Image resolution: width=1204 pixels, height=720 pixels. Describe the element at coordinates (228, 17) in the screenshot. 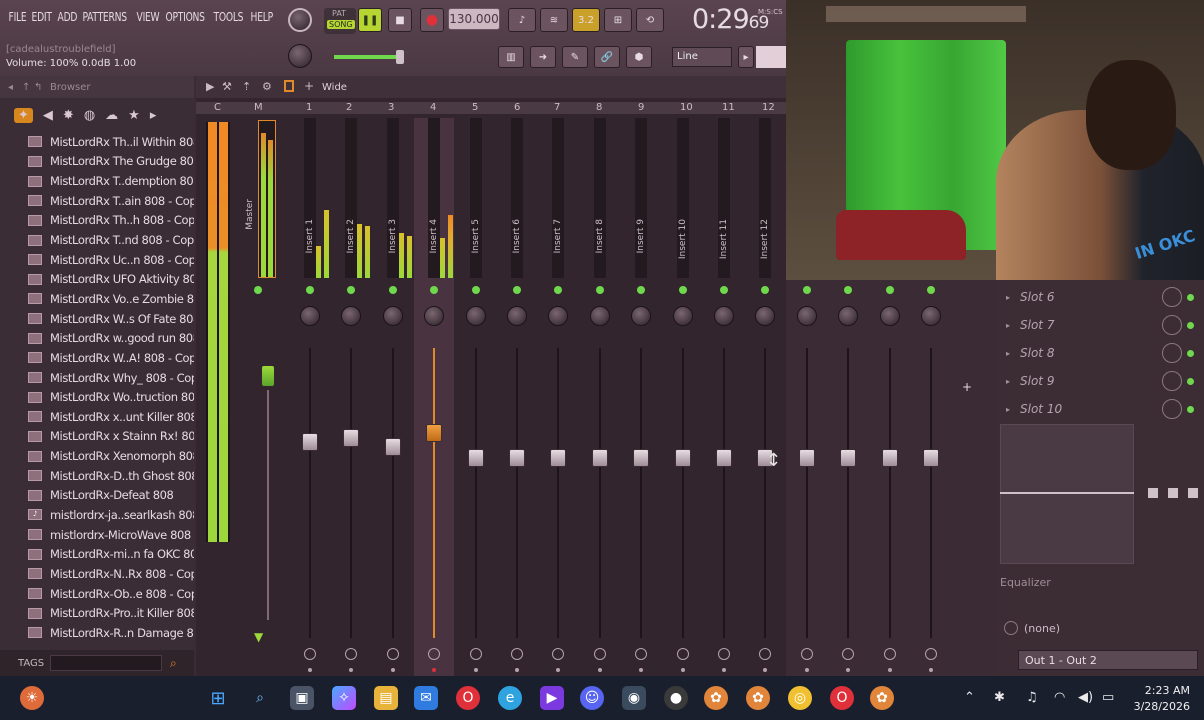

I see `menu-tools: TOOLS` at that location.